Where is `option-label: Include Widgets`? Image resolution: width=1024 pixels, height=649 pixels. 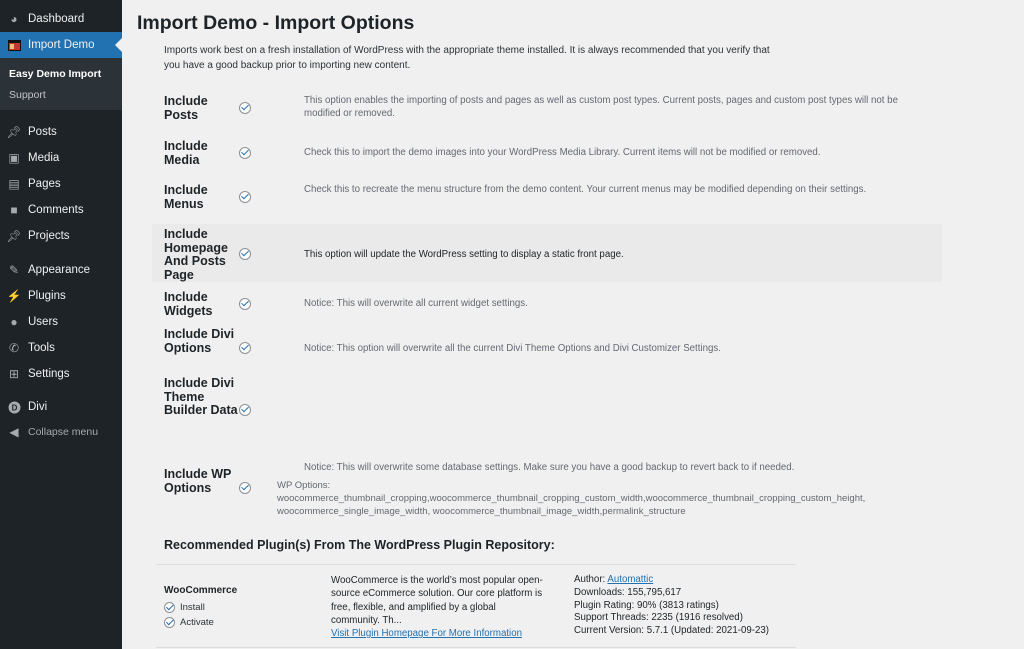 option-label: Include Widgets is located at coordinates (188, 304).